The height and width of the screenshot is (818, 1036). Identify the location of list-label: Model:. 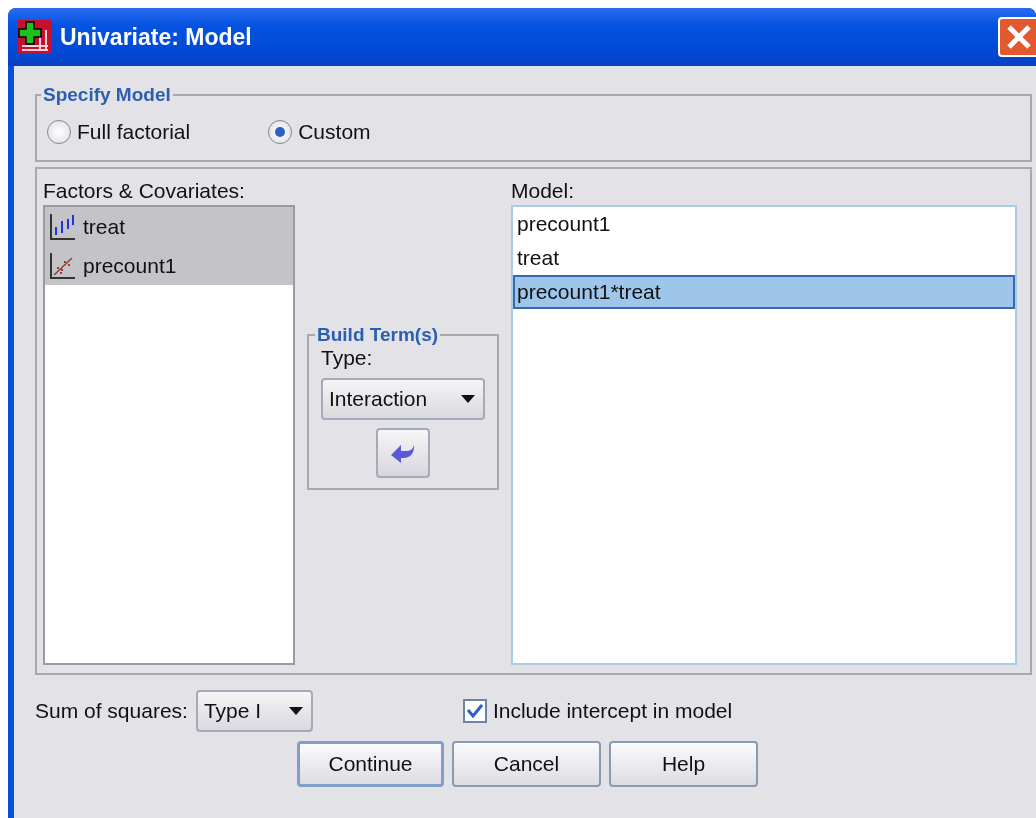
(543, 191).